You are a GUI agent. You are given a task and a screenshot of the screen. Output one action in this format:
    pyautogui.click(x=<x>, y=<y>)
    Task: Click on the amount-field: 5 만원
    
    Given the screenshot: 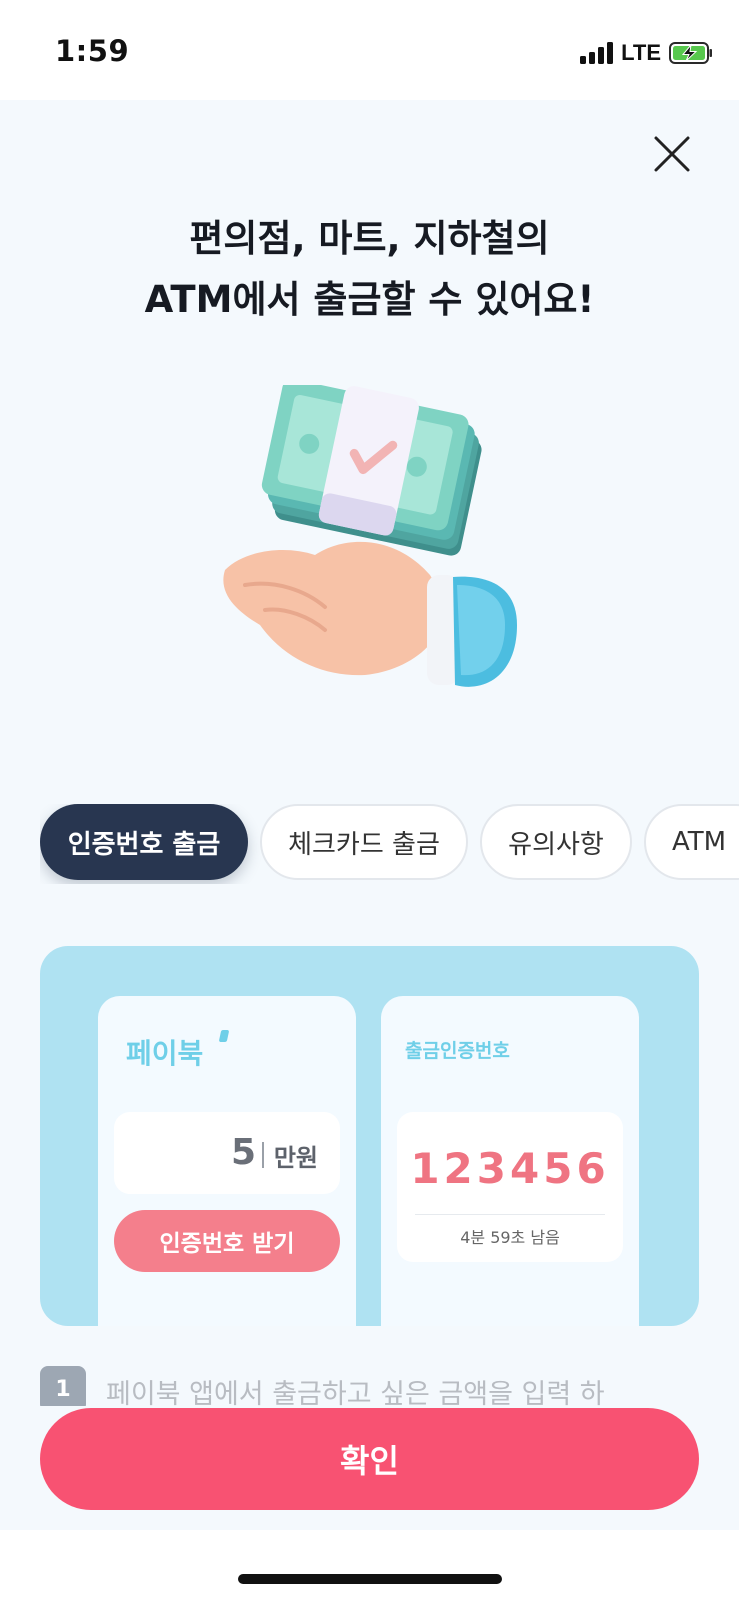 What is the action you would take?
    pyautogui.click(x=227, y=1153)
    